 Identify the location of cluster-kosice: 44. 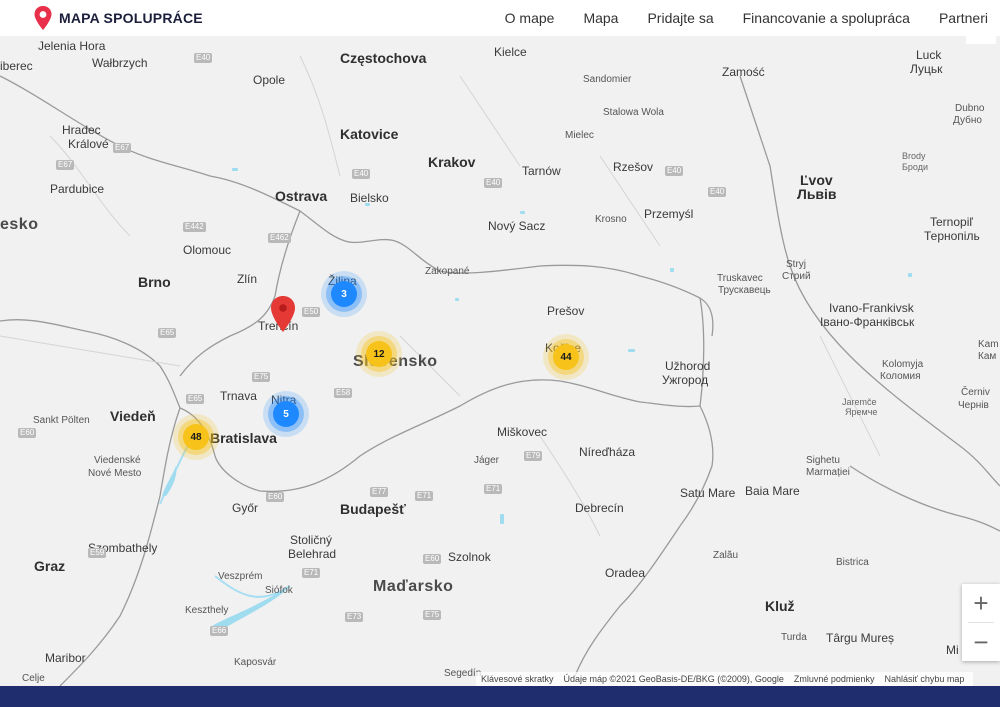
(566, 357).